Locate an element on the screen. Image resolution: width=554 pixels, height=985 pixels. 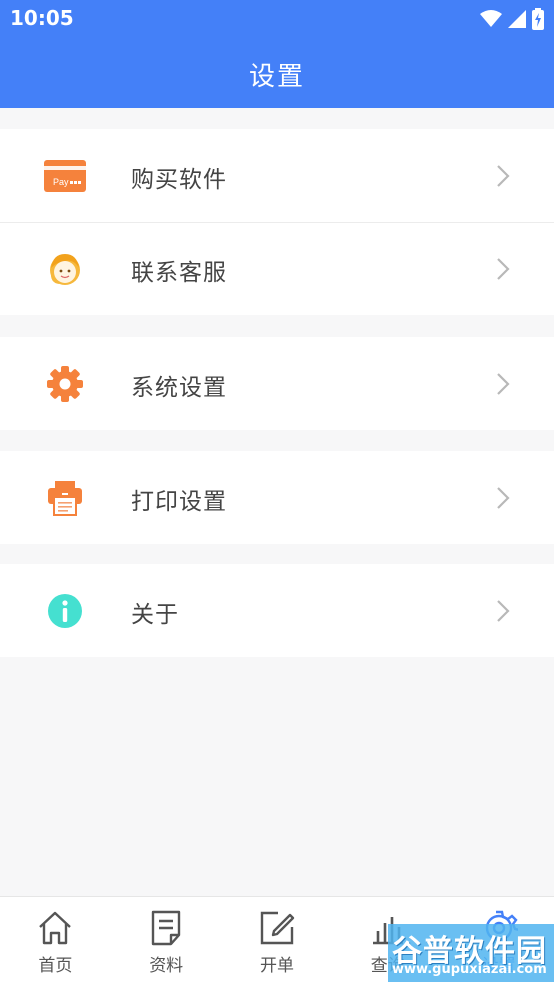
menu-item-label: 联系客服 is located at coordinates (179, 273).